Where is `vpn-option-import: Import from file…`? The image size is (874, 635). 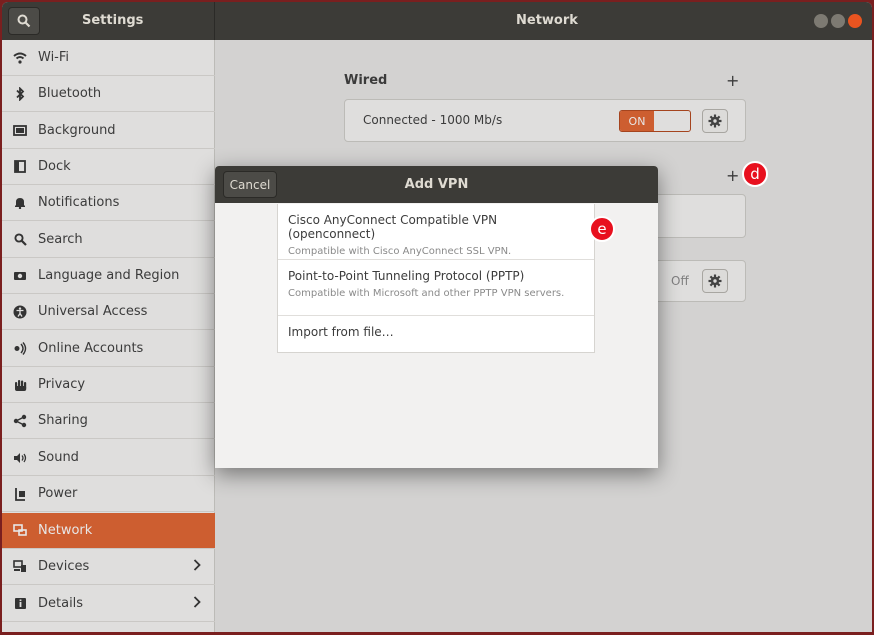
vpn-option-import: Import from file… is located at coordinates (436, 334).